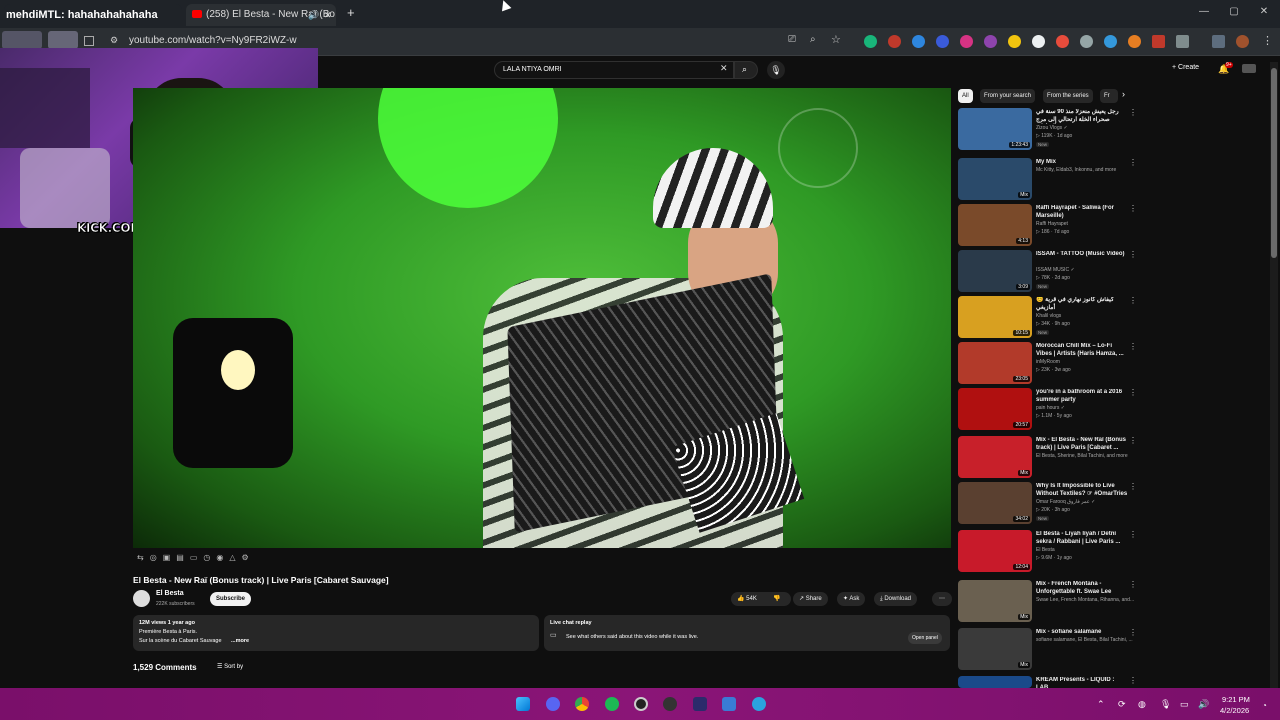 The width and height of the screenshot is (1280, 720). I want to click on tray-discord-icon: ◍, so click(1142, 704).